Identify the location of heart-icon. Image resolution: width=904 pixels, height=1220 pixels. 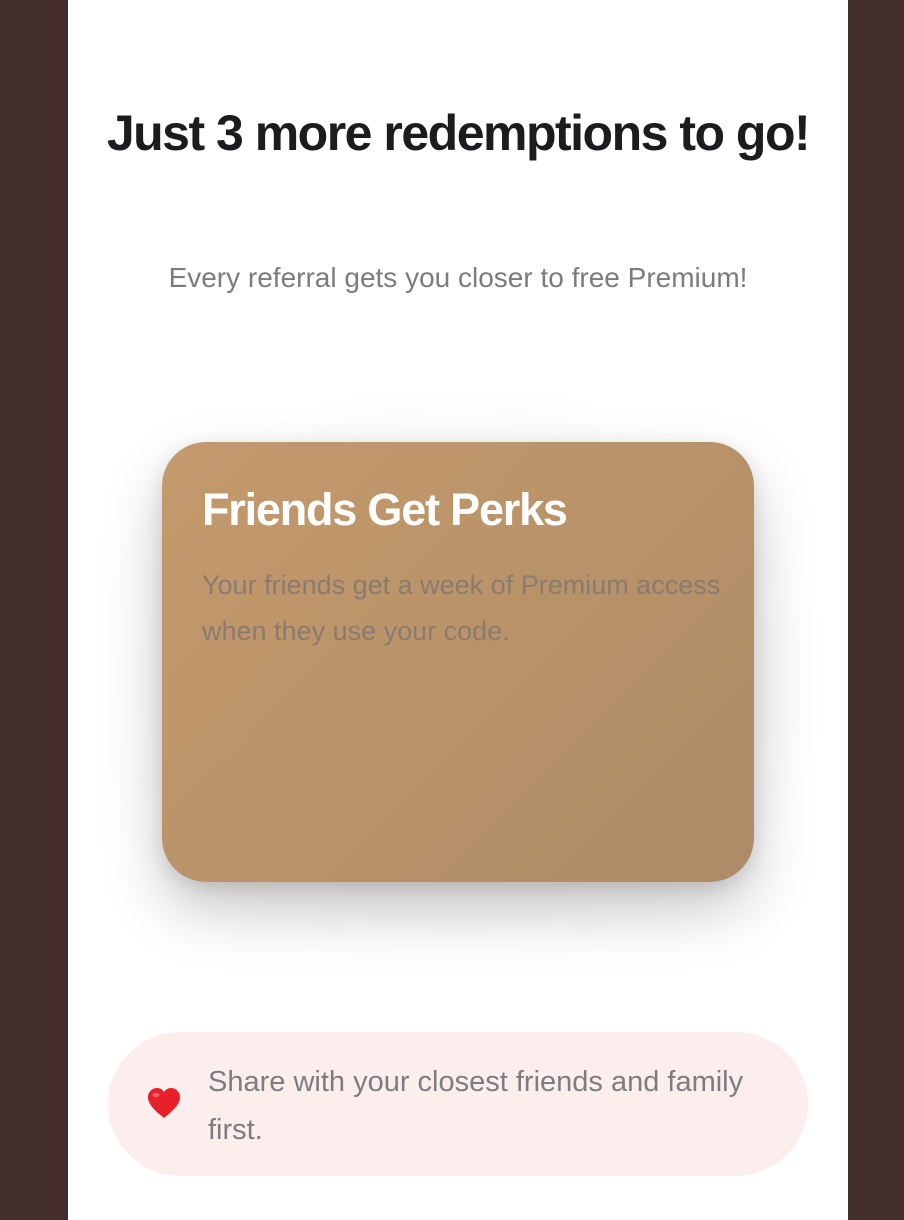
(164, 1103).